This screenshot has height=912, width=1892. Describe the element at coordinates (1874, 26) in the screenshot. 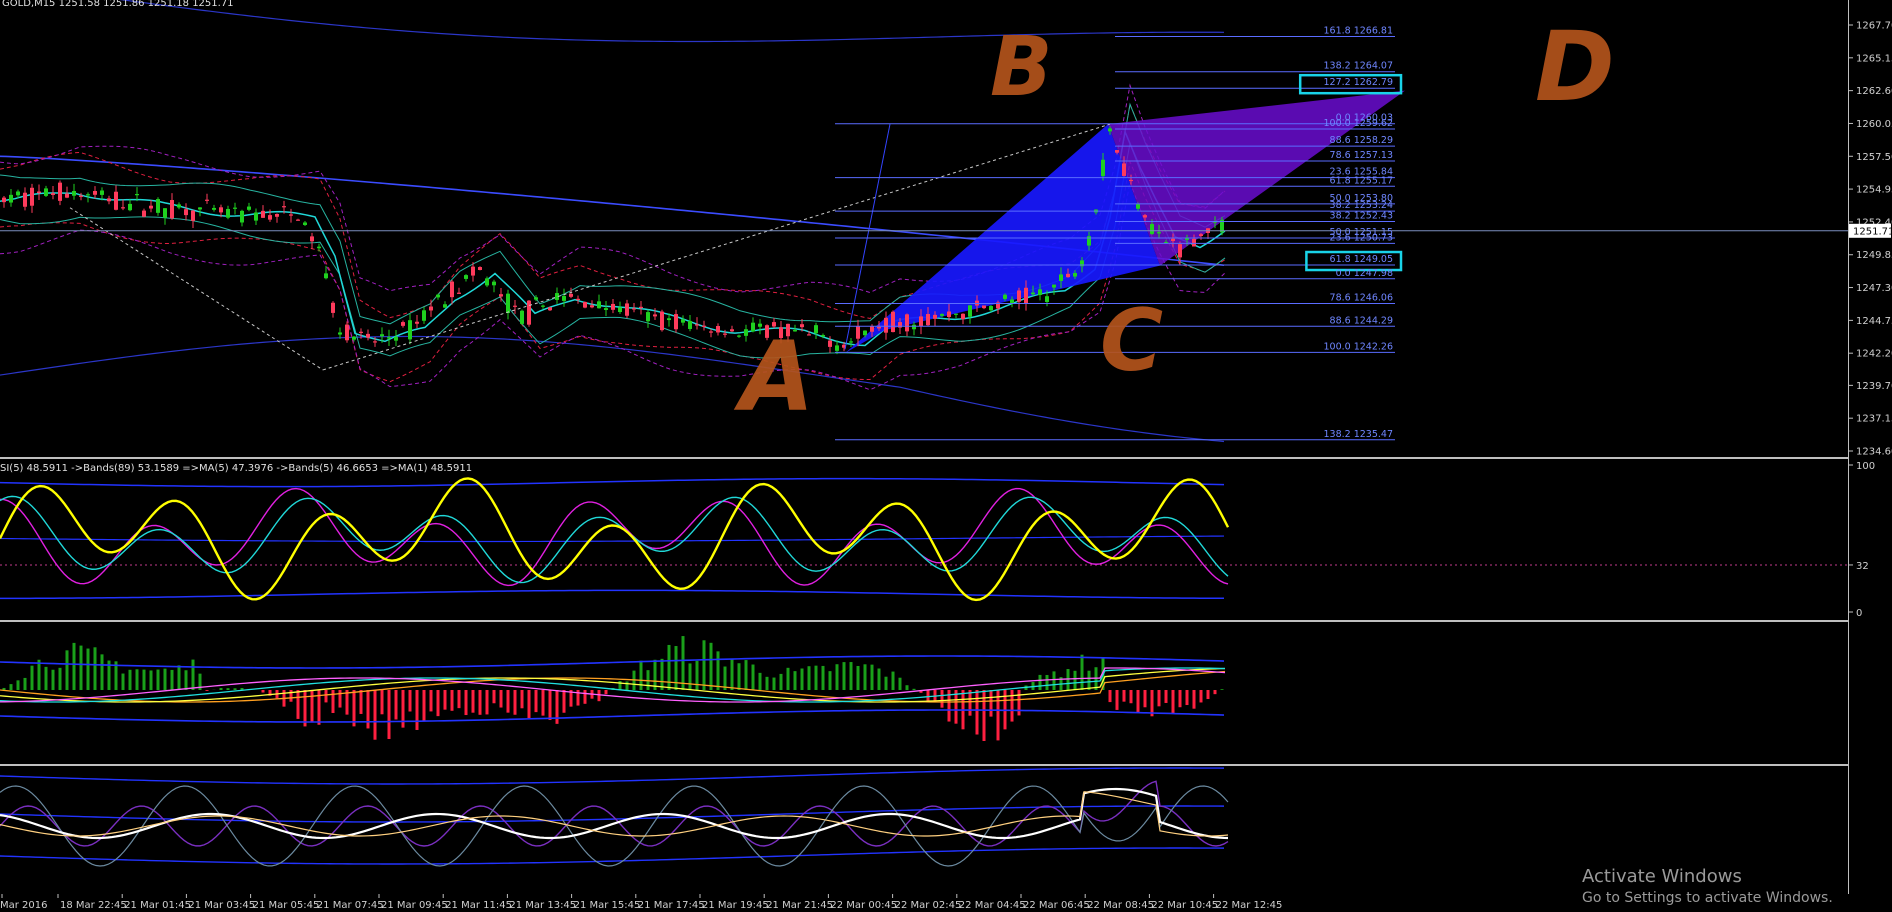

I see `price-tick-label: 1267.70` at that location.